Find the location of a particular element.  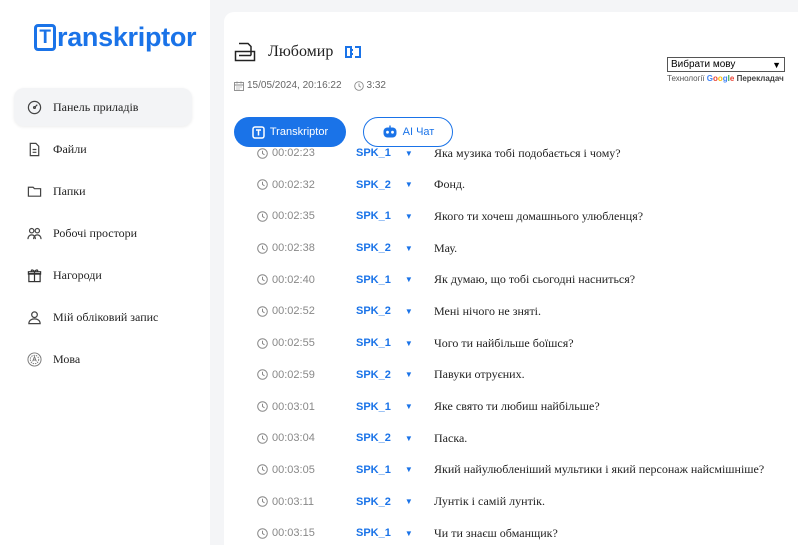

chevron-down-icon: ▼ is located at coordinates (776, 64).